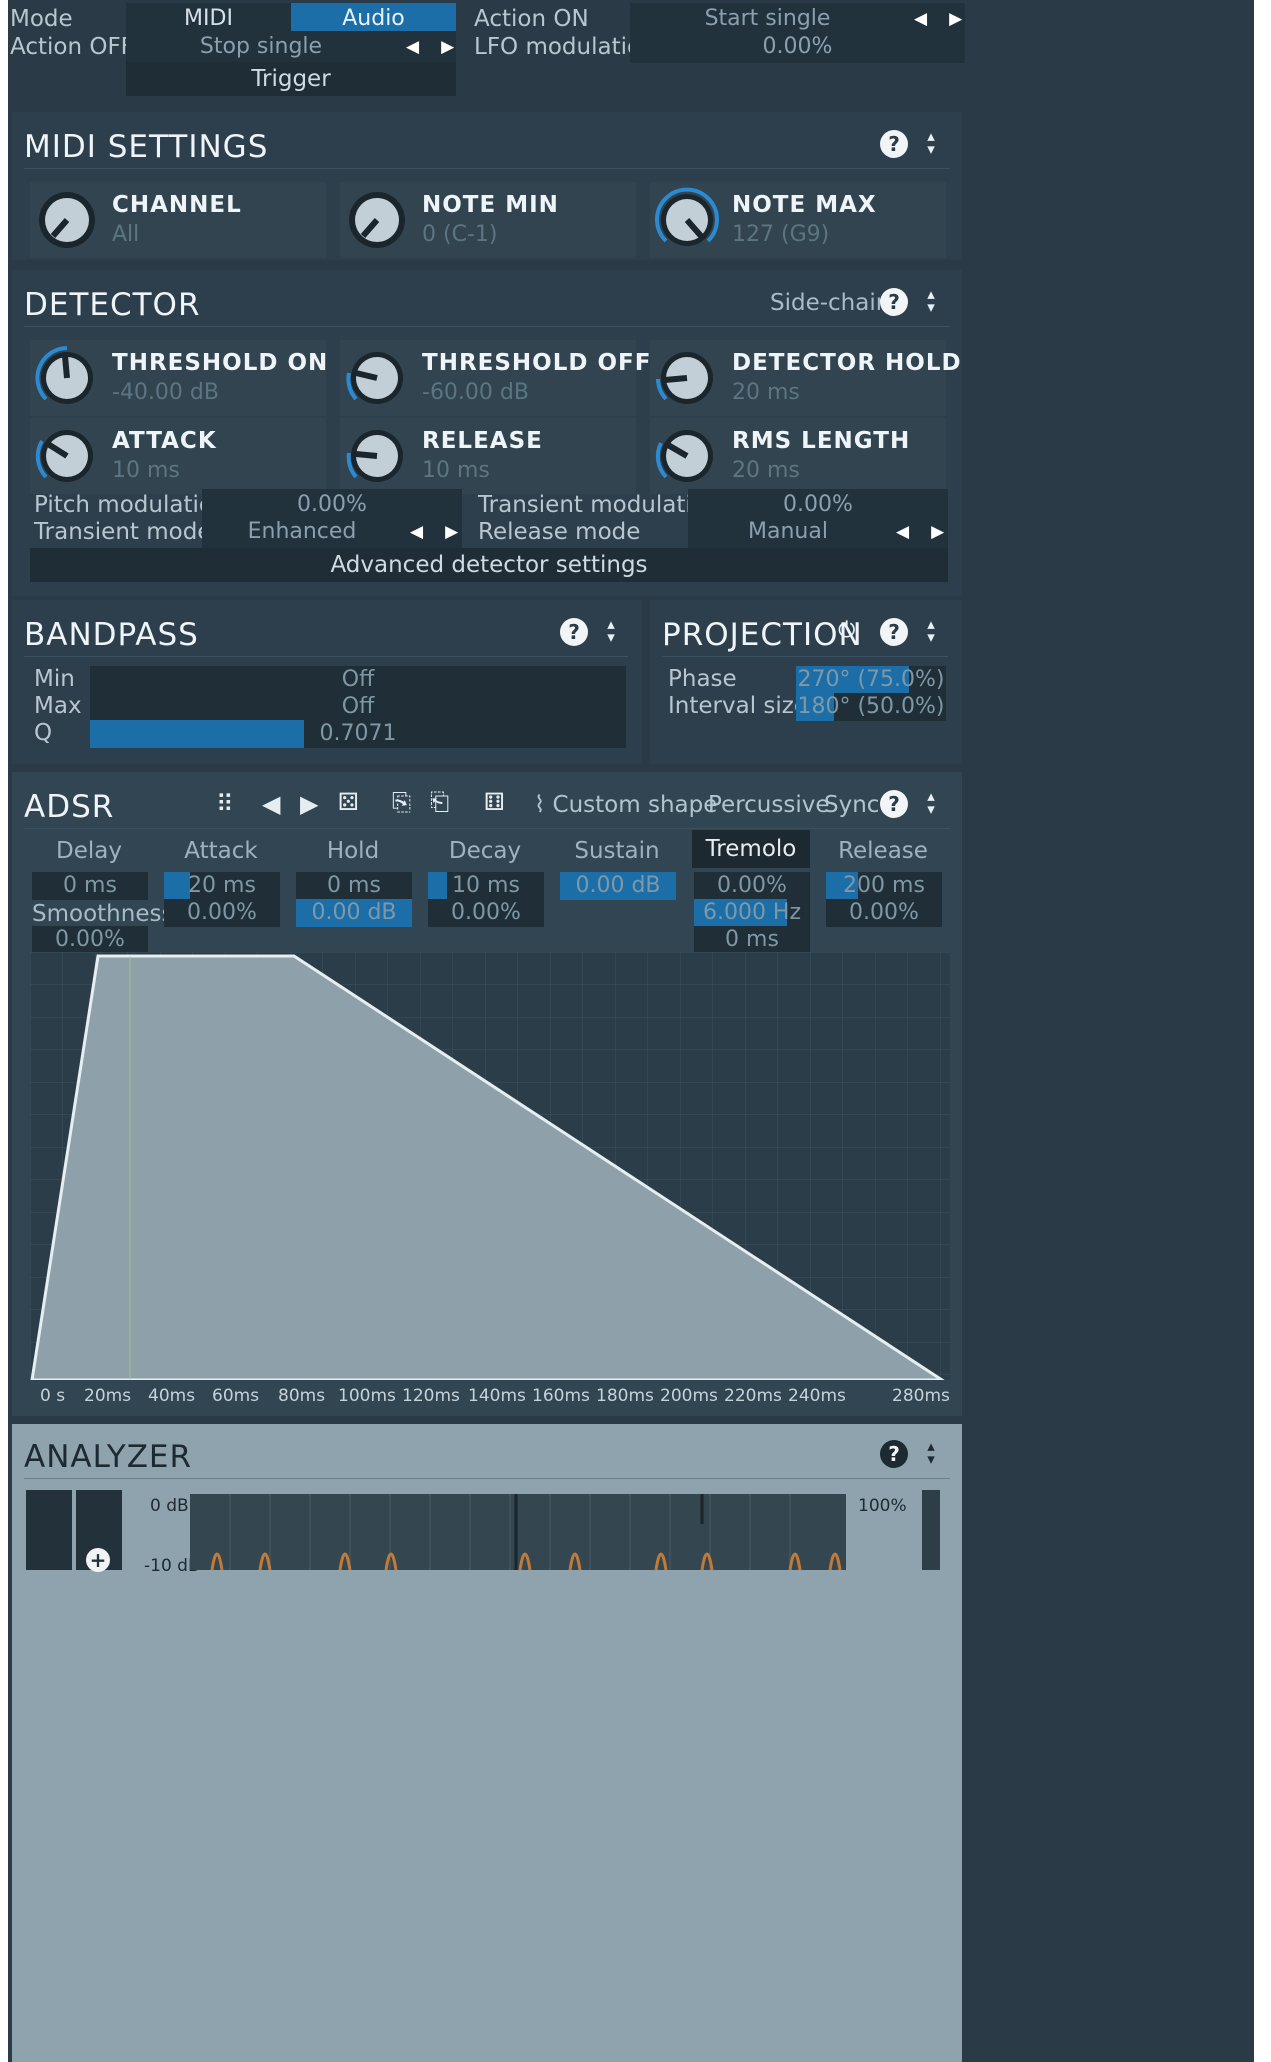 The height and width of the screenshot is (2062, 1271). I want to click on bandpass-q-label: Q, so click(43, 733).